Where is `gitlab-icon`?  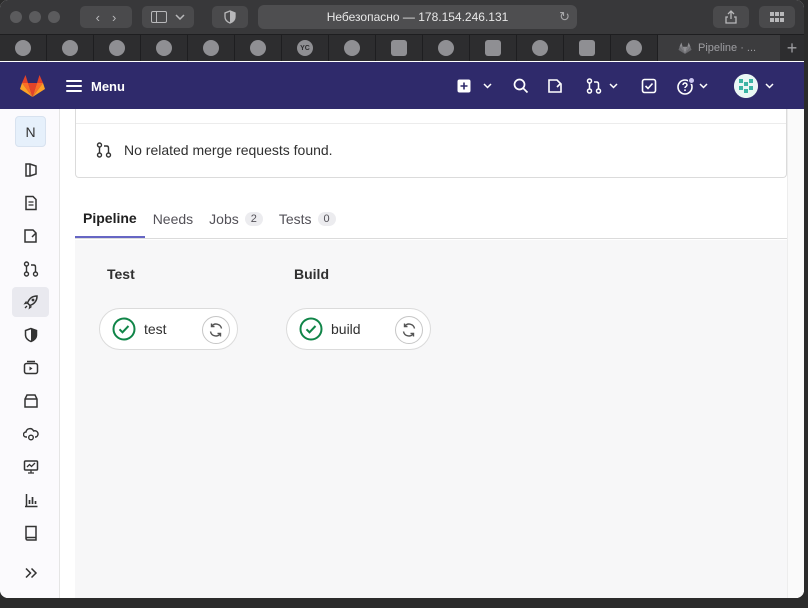 gitlab-icon is located at coordinates (685, 48).